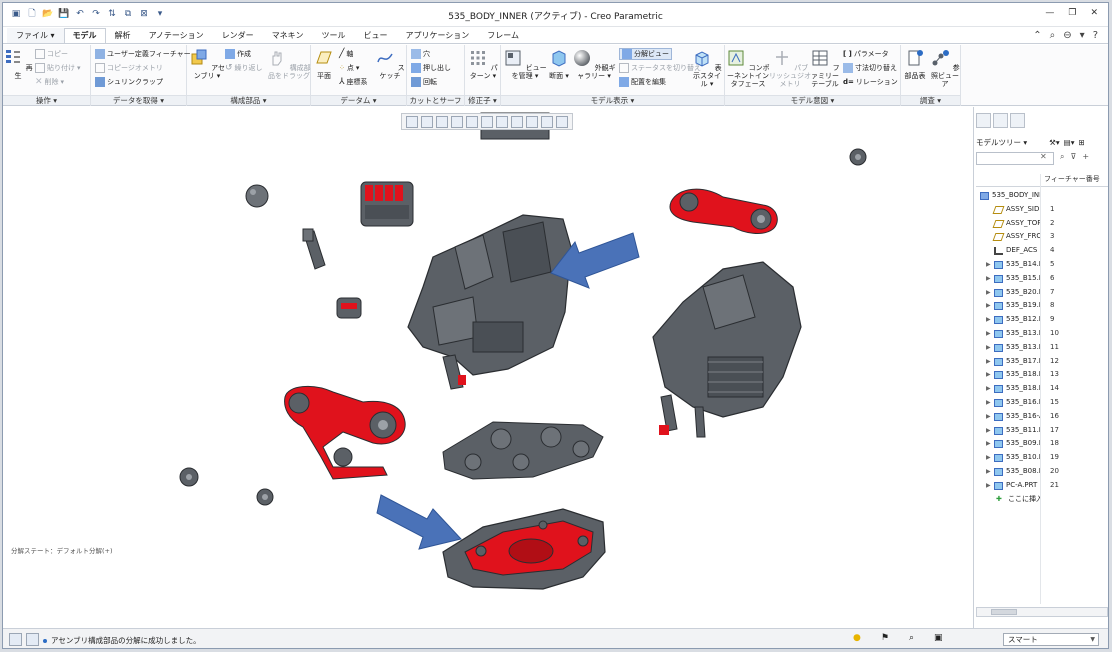  I want to click on tab-applications: アプリケーション, so click(437, 35).